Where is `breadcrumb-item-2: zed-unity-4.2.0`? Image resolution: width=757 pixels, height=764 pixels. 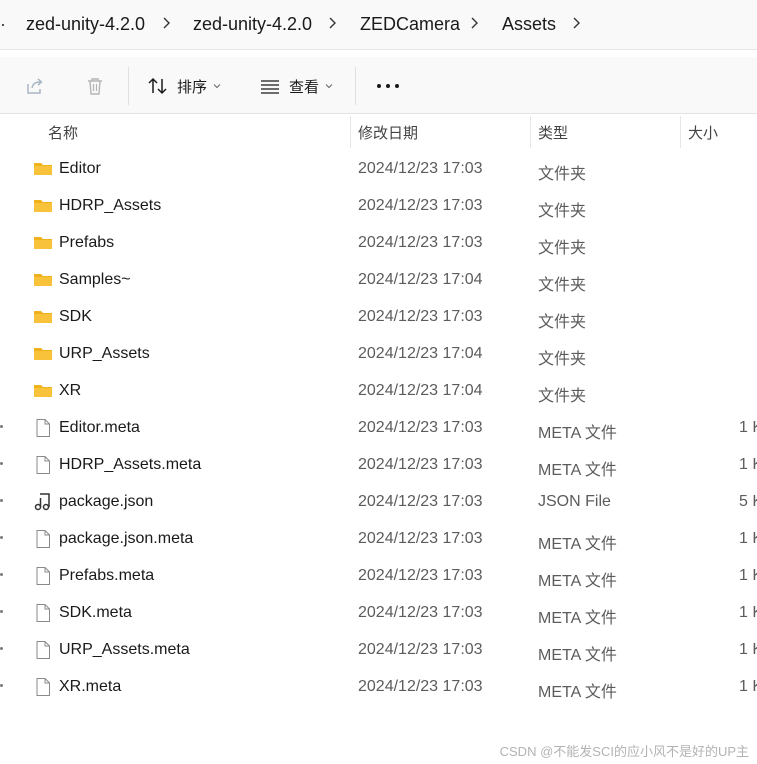 breadcrumb-item-2: zed-unity-4.2.0 is located at coordinates (252, 24).